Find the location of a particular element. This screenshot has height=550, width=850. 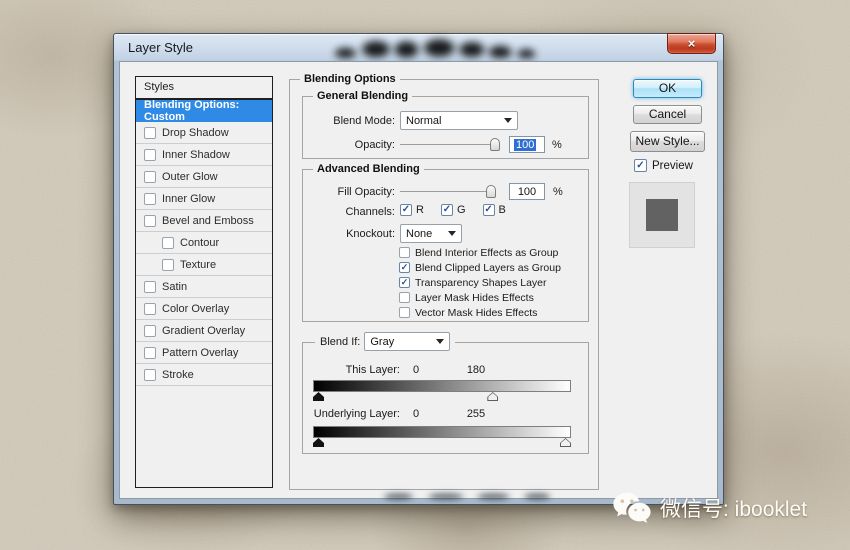

fill-opacity-slider is located at coordinates (448, 191).